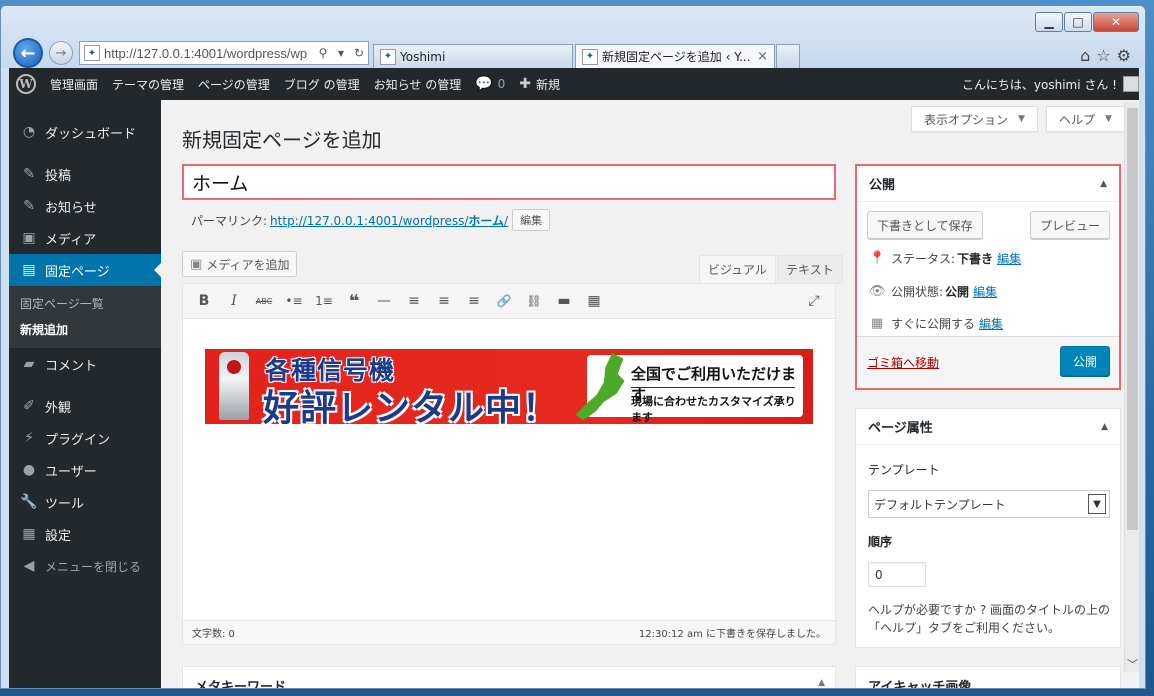 This screenshot has height=696, width=1154. I want to click on status-edit-link: 編集, so click(1009, 258).